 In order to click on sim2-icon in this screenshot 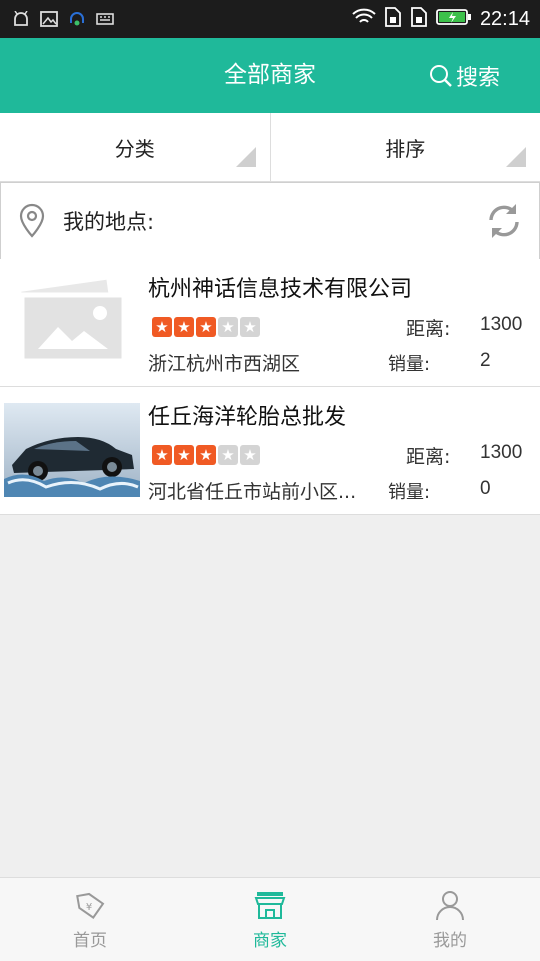, I will do `click(419, 19)`.